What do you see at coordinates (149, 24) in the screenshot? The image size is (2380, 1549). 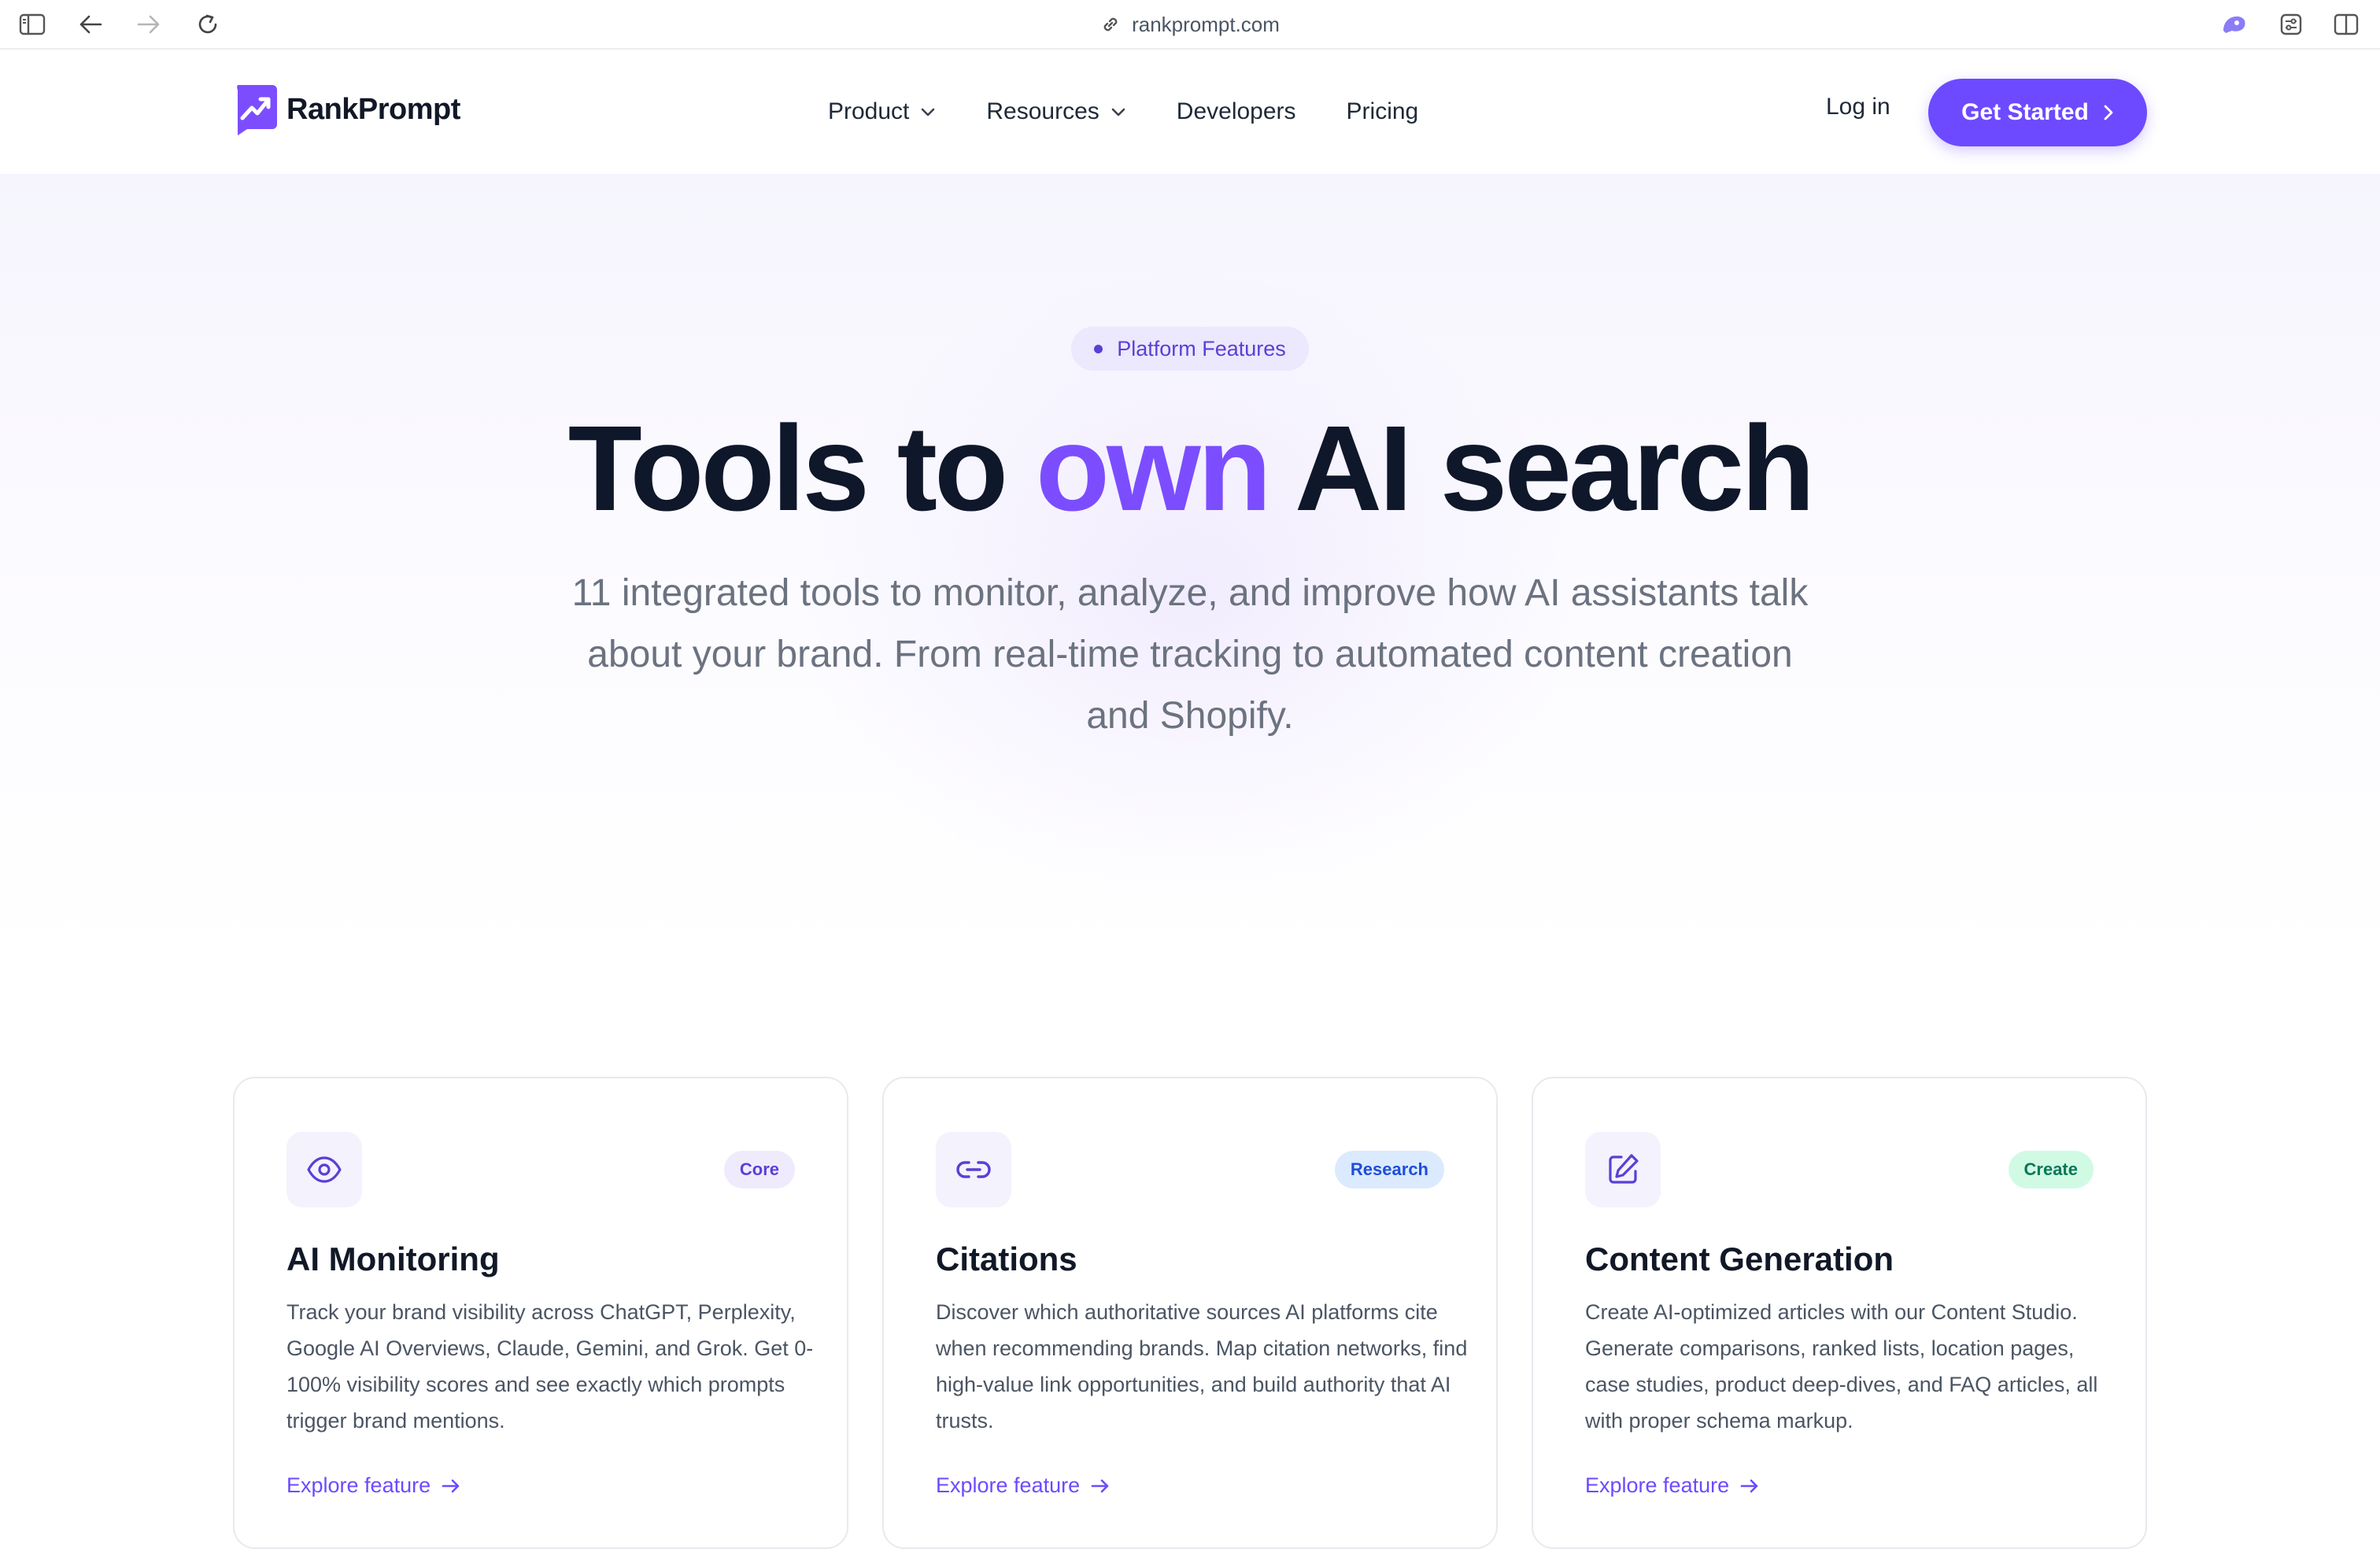 I see `forward-arrow-icon` at bounding box center [149, 24].